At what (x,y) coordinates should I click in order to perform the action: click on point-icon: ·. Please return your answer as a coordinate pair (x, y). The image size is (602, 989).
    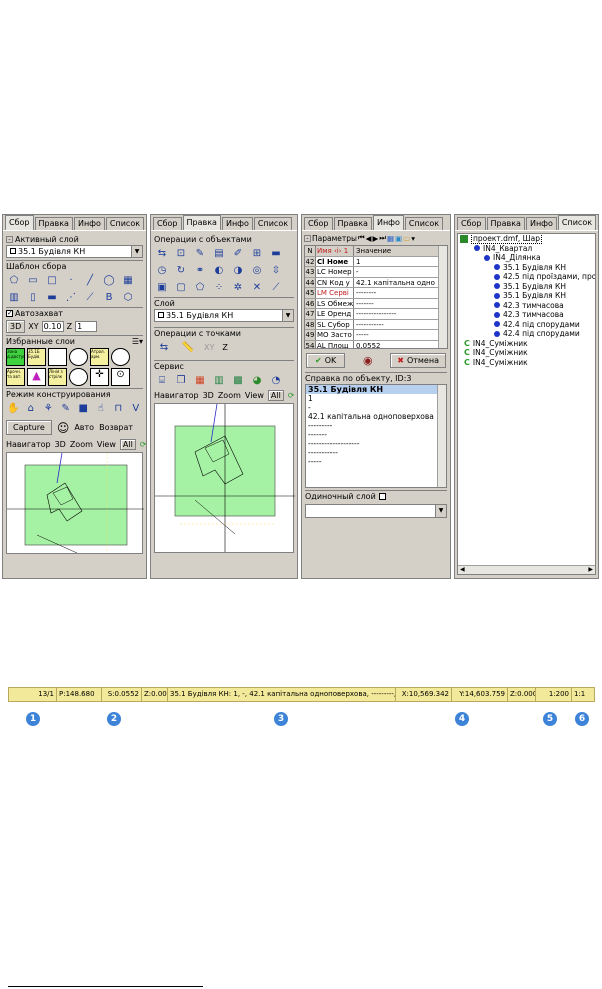
    Looking at the image, I should click on (71, 280).